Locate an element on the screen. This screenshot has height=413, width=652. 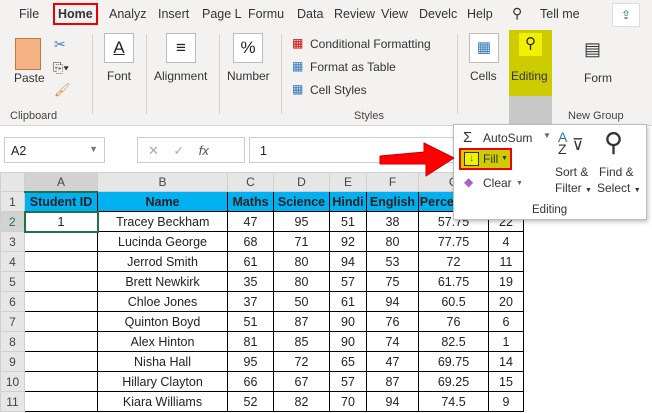
row-header: 3 is located at coordinates (12, 241).